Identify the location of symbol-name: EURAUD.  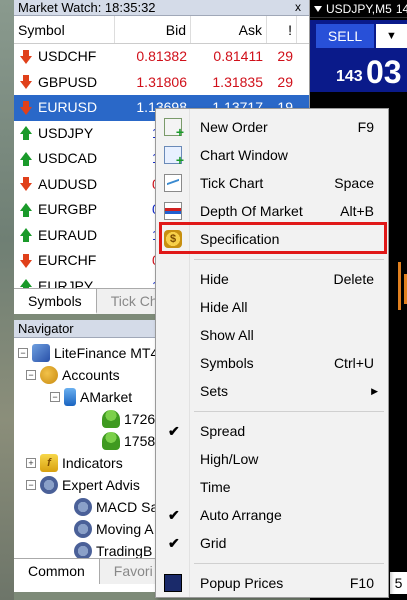
(68, 234).